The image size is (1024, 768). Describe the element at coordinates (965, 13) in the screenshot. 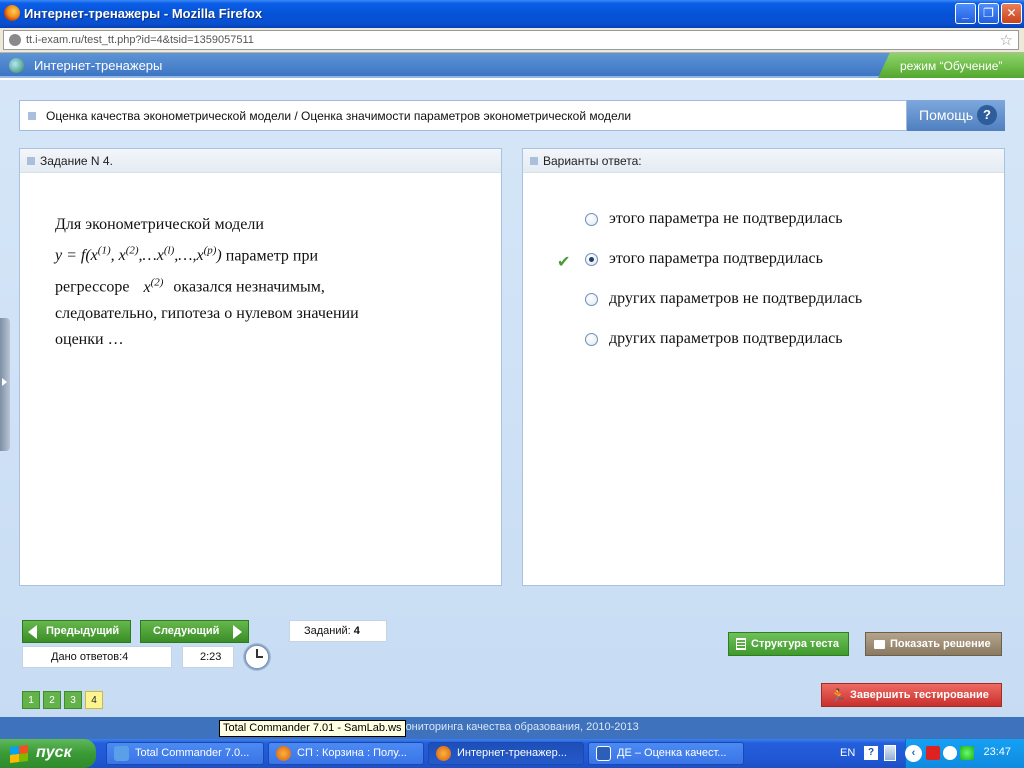

I see `minimize-button: _` at that location.